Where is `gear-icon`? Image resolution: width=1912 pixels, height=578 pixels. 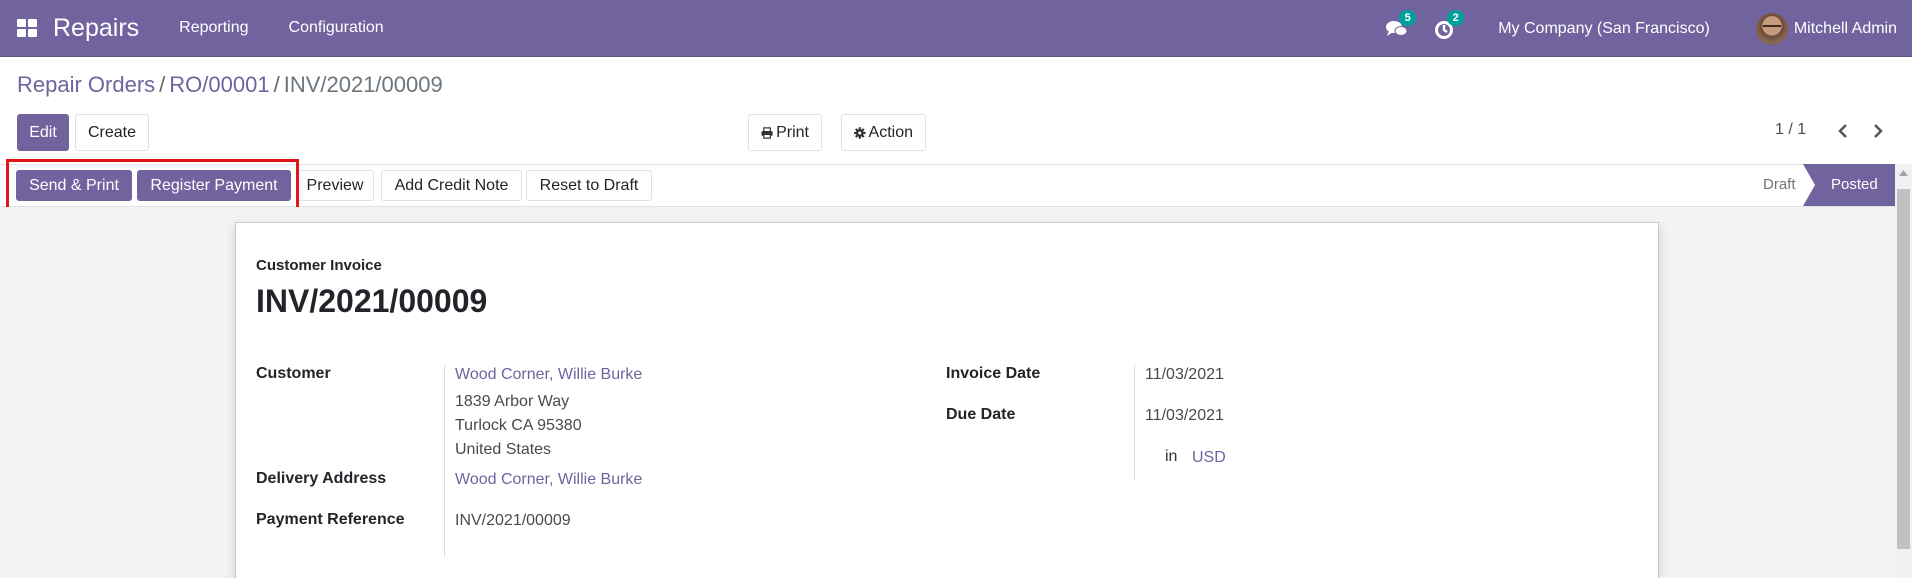 gear-icon is located at coordinates (860, 132).